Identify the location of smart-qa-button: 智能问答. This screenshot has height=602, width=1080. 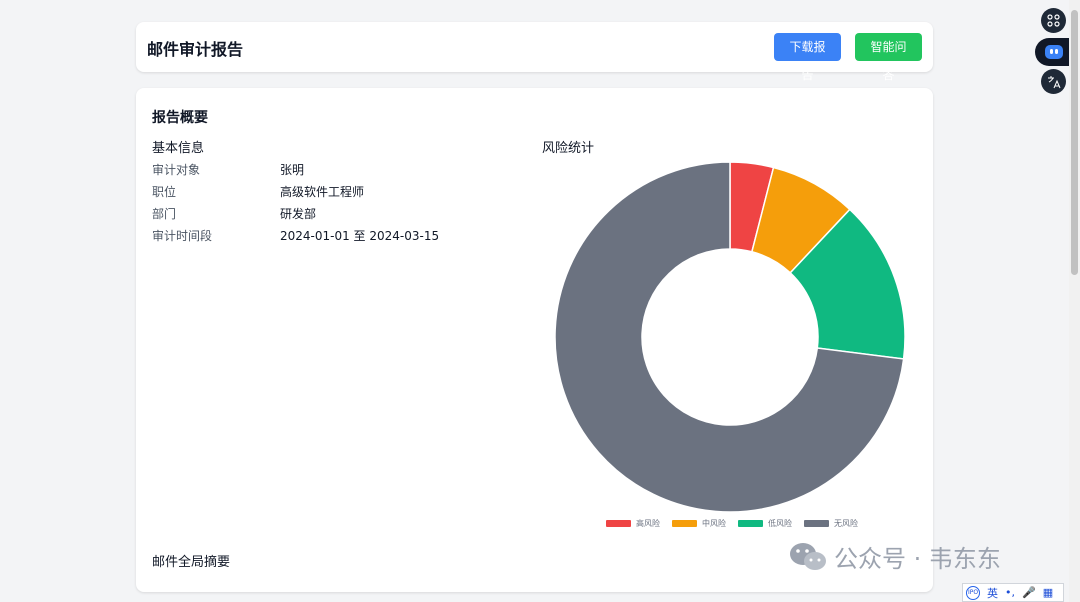
(888, 57).